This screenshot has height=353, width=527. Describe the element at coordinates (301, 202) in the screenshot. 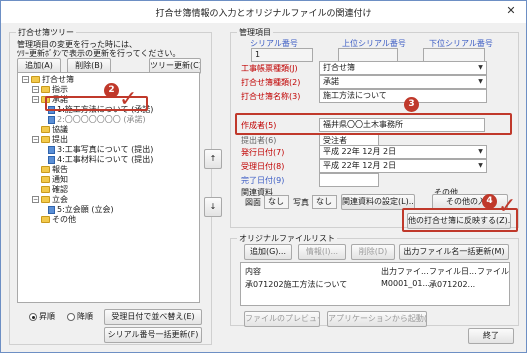

I see `related-photo-label: 写真` at that location.